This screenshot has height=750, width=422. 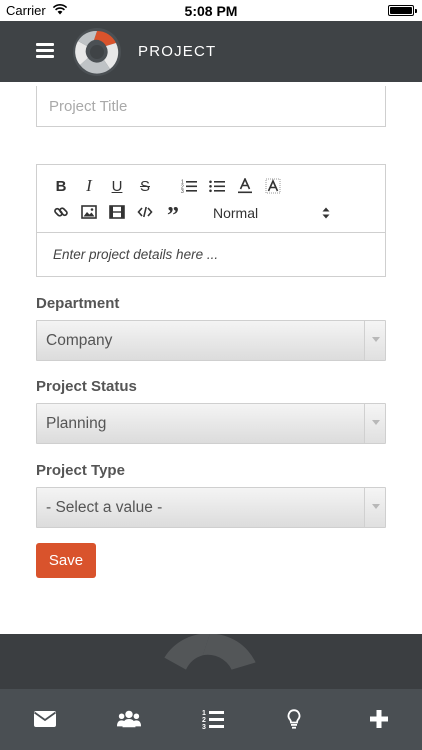 I want to click on background-color-icon, so click(x=273, y=186).